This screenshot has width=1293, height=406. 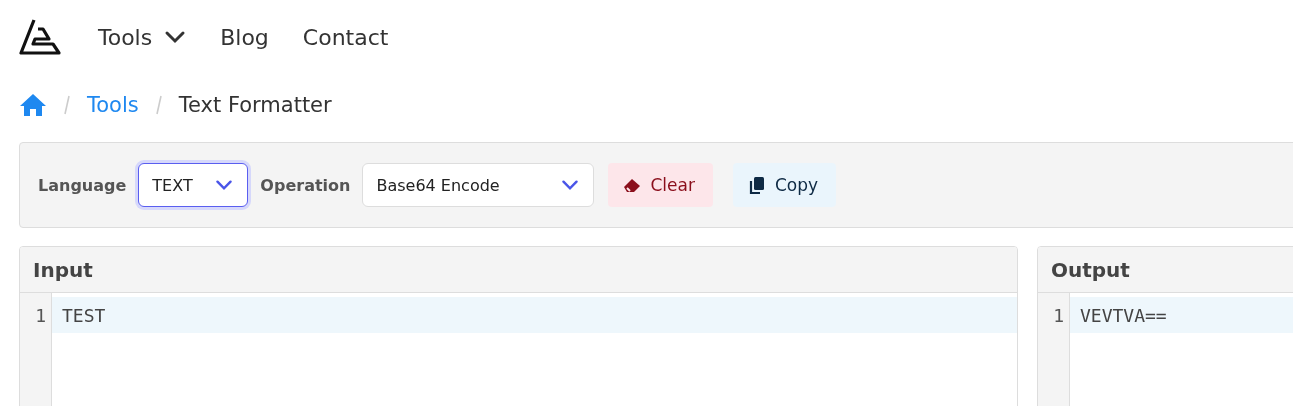 I want to click on panel-title: Output, so click(x=1165, y=270).